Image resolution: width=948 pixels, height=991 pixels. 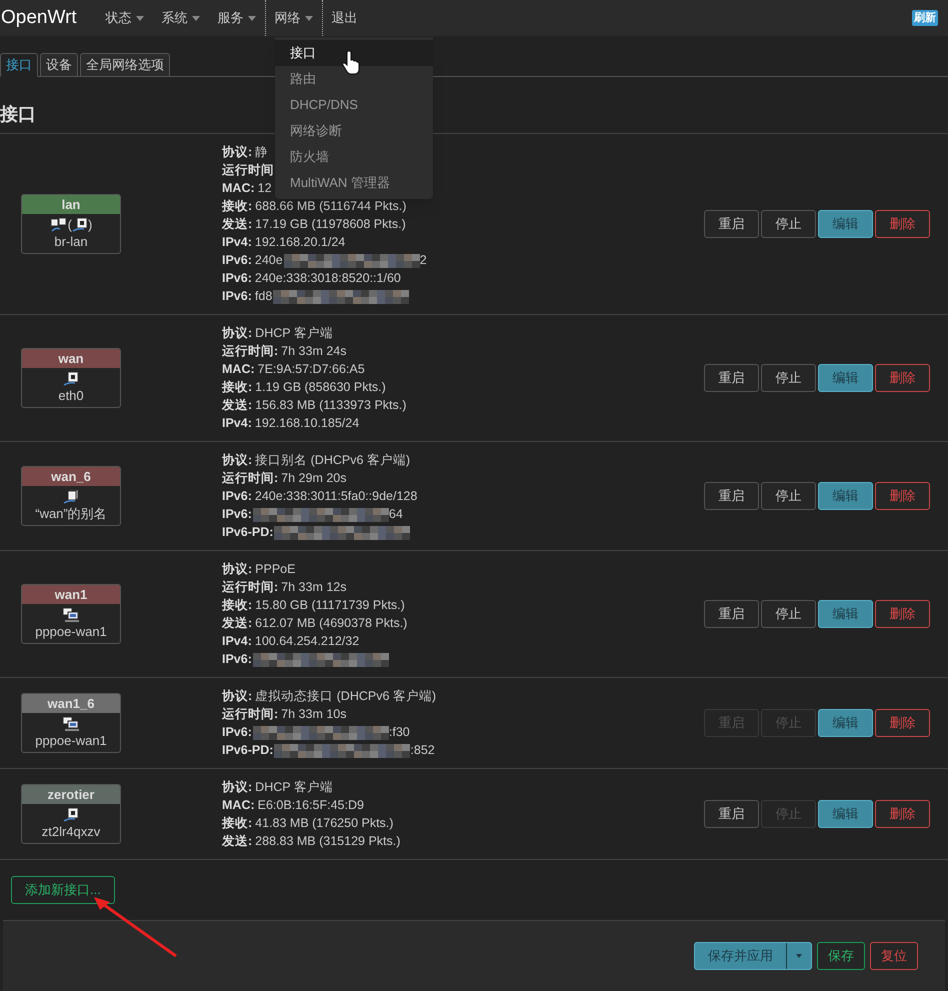 What do you see at coordinates (237, 242) in the screenshot?
I see `info-label: IPv4:` at bounding box center [237, 242].